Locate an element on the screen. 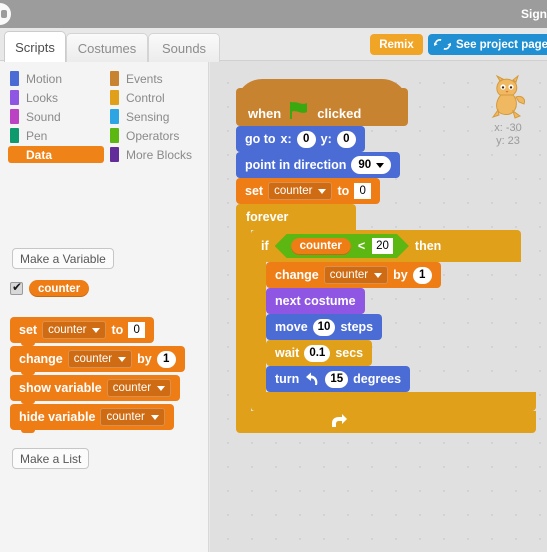  turn-degrees-label: degrees is located at coordinates (377, 379).